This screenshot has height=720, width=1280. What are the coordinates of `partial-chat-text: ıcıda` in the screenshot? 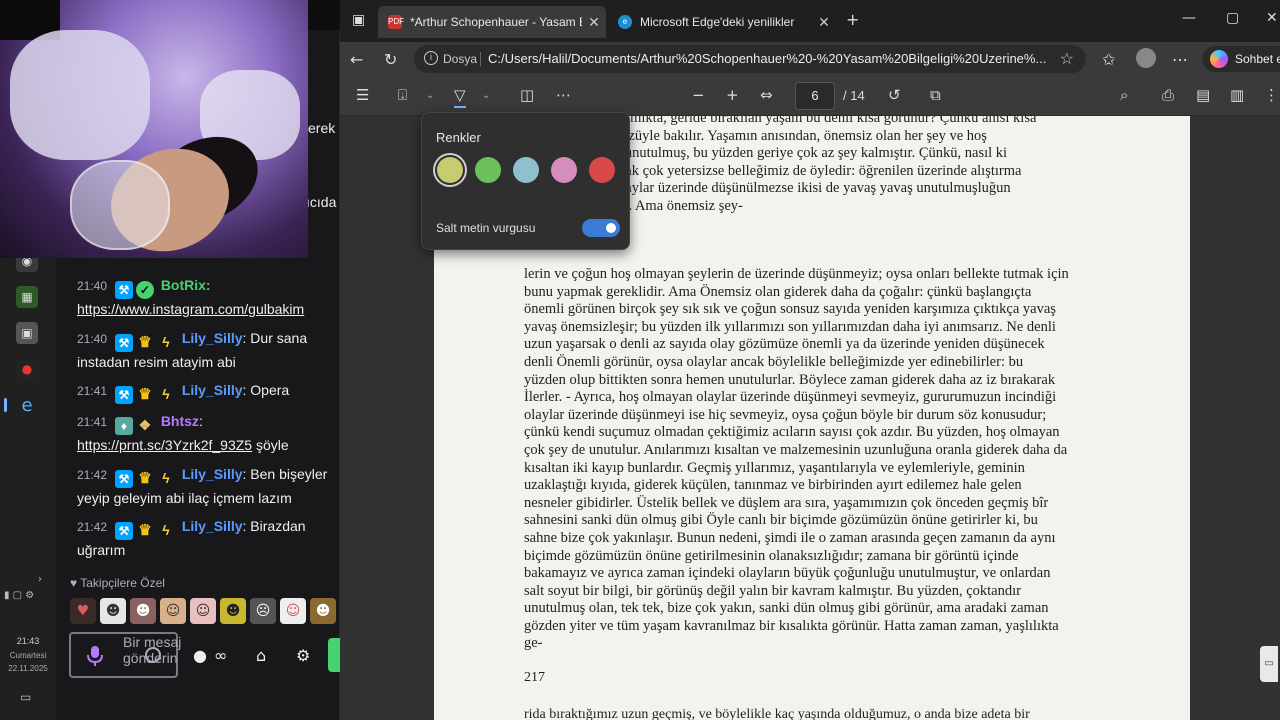 It's located at (321, 202).